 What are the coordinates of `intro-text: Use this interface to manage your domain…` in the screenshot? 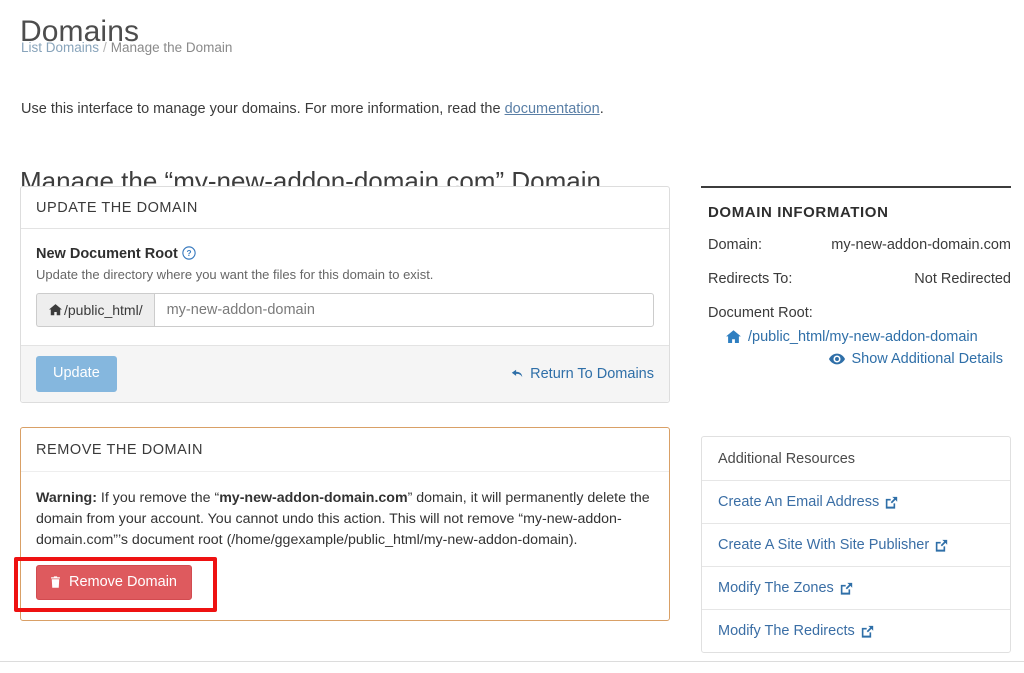 It's located at (312, 109).